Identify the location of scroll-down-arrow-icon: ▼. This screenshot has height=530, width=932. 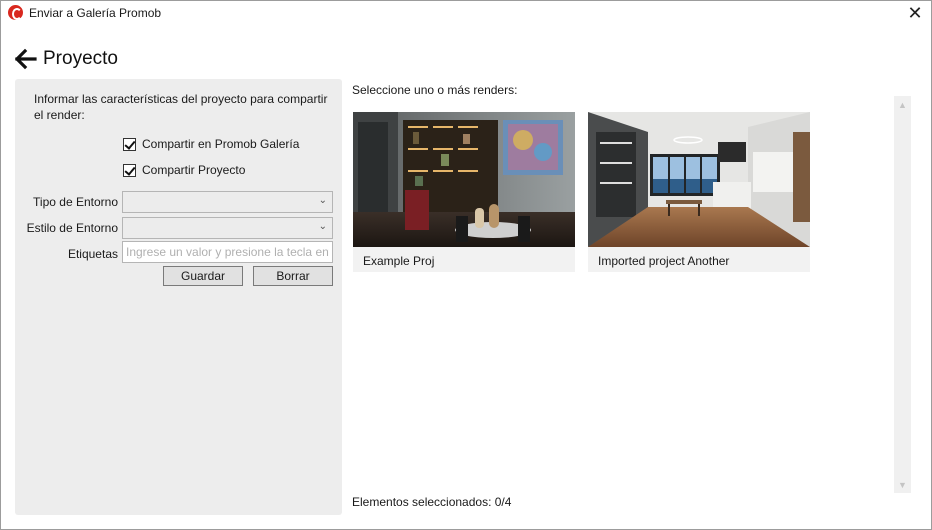
(902, 484).